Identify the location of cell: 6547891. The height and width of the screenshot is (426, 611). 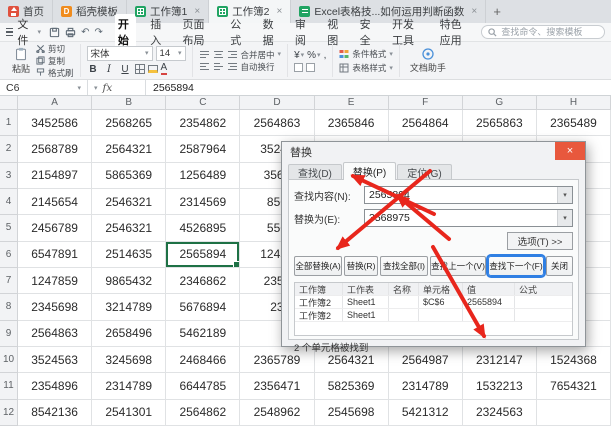
(55, 254).